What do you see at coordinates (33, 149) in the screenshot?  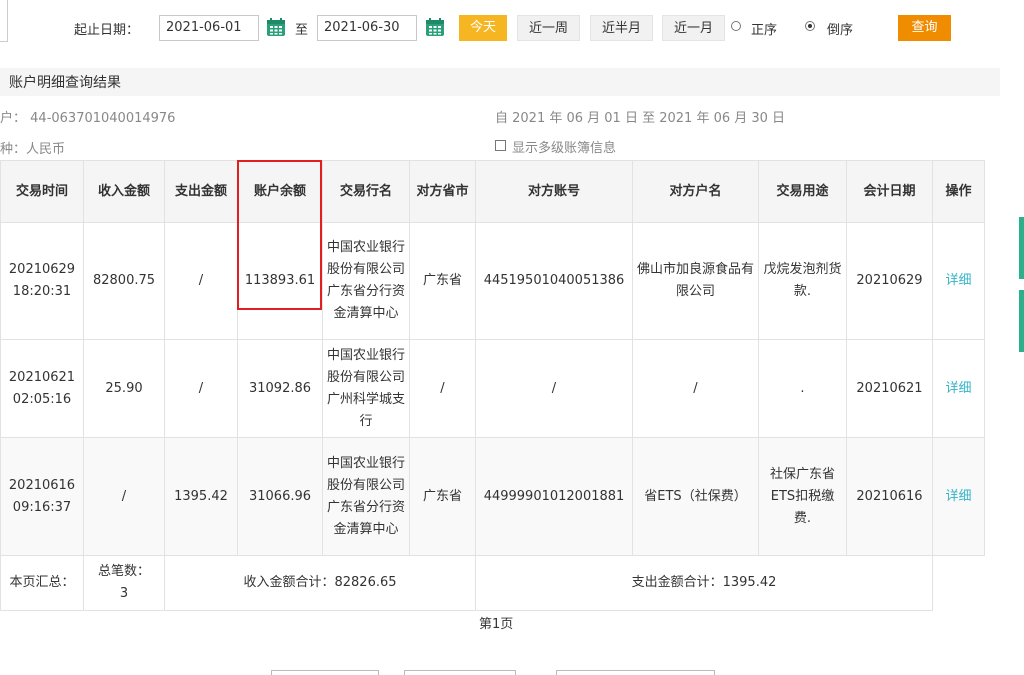 I see `currency-text: 币种：人民币` at bounding box center [33, 149].